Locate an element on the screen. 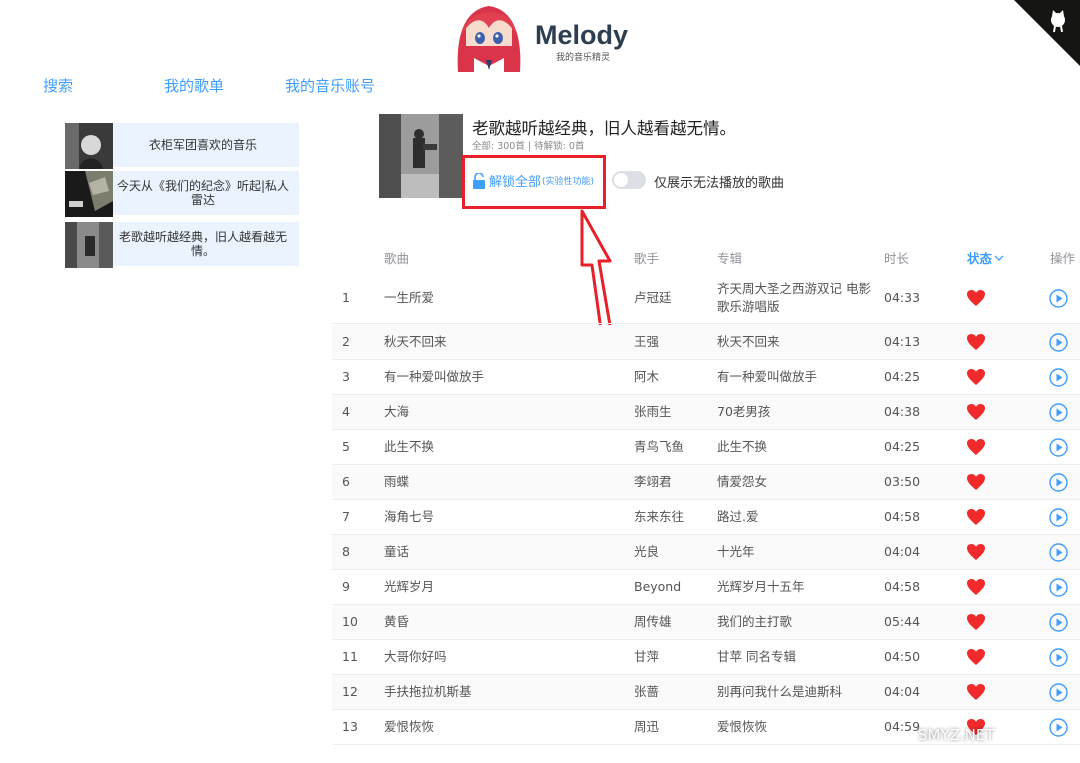 The height and width of the screenshot is (763, 1080). cell-album: 我们的主打歌 is located at coordinates (755, 621).